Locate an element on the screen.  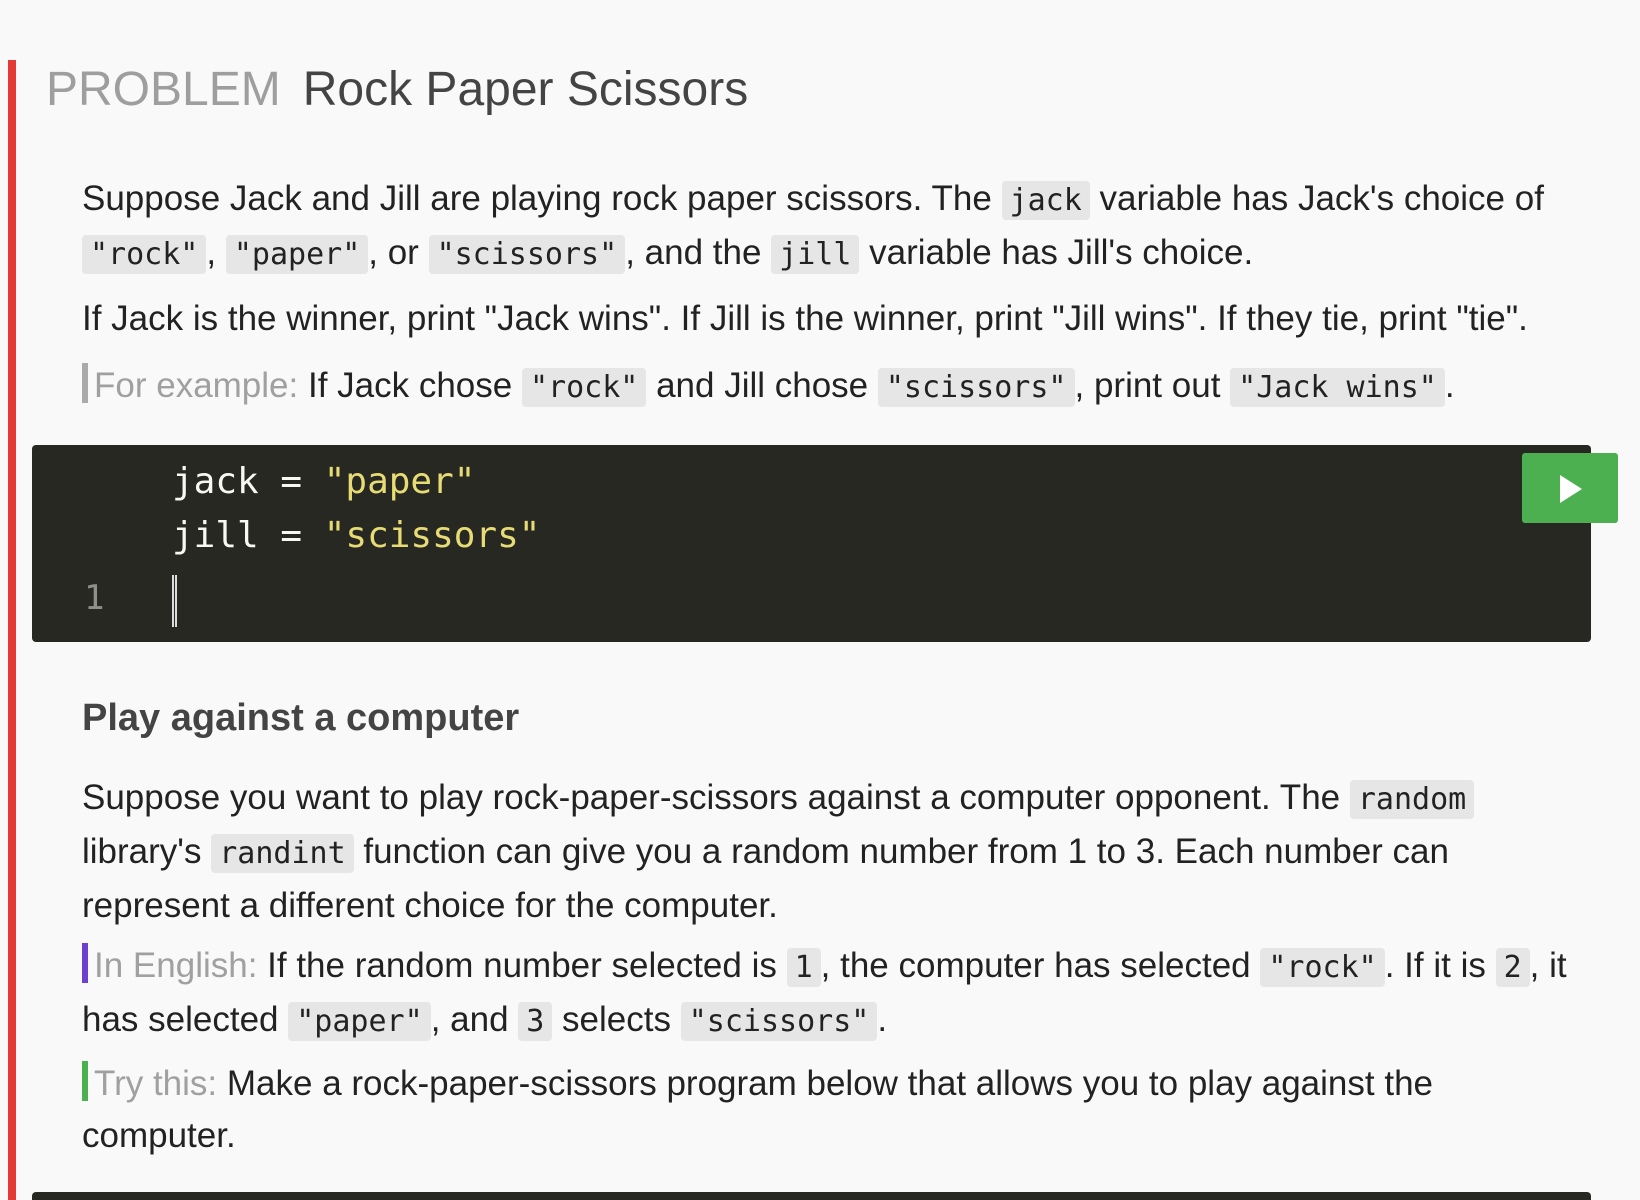
line-number: 1 is located at coordinates (94, 598).